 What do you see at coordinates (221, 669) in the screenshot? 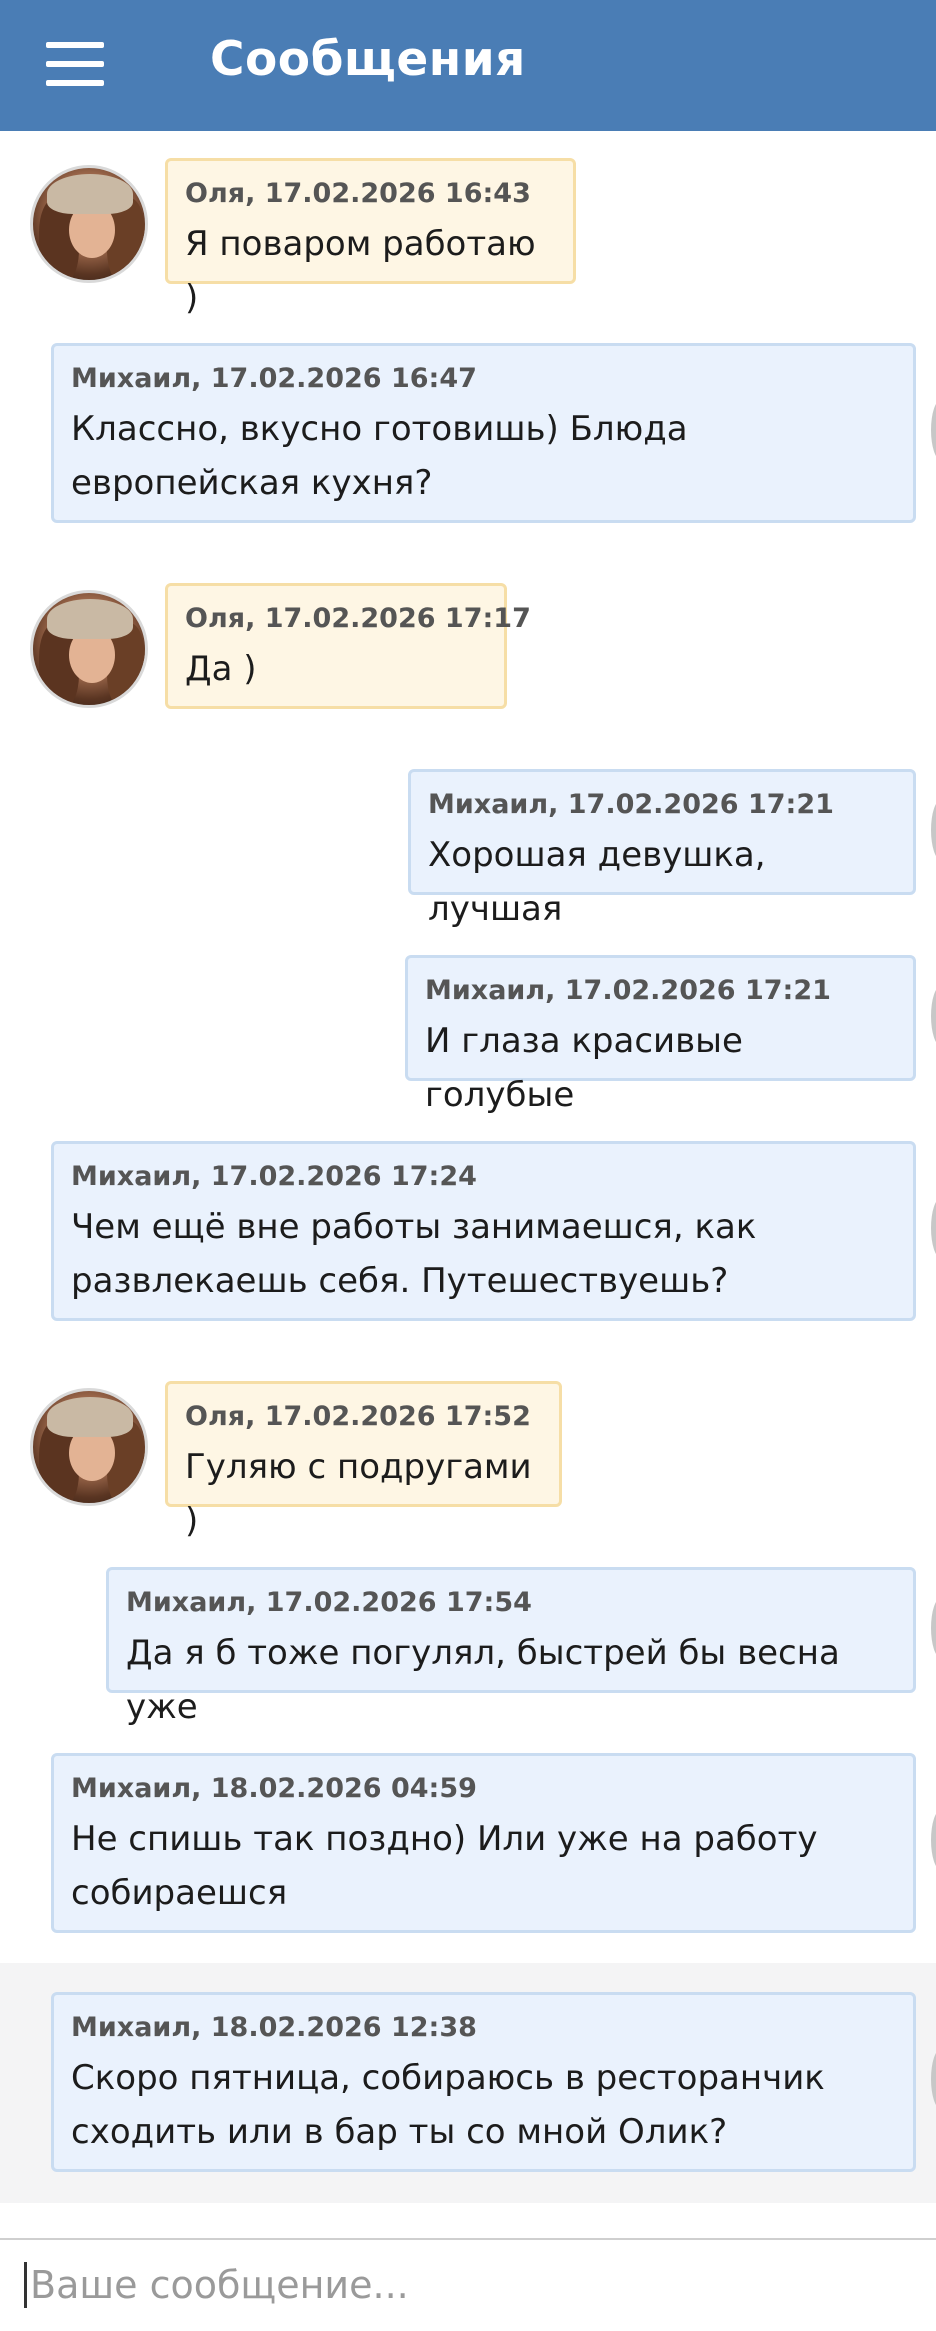
I see `message-text: Да )` at bounding box center [221, 669].